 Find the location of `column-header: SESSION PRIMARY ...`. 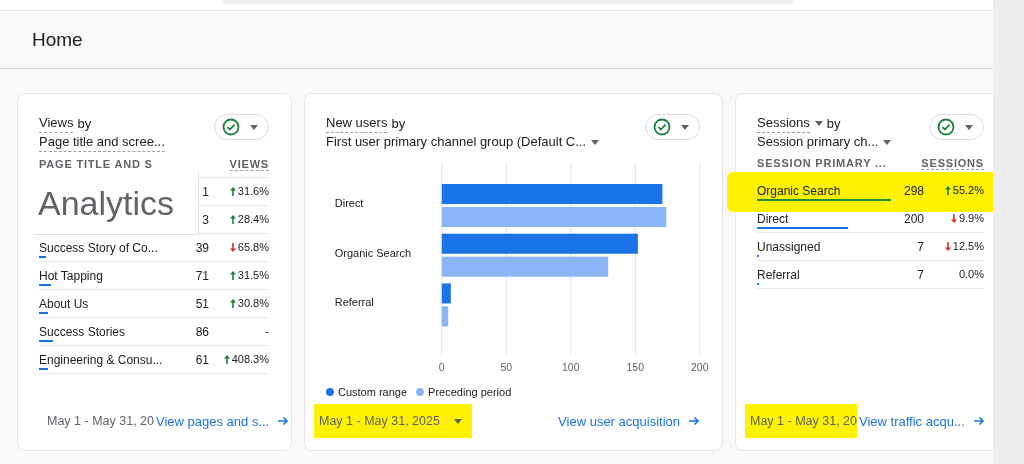

column-header: SESSION PRIMARY ... is located at coordinates (822, 163).